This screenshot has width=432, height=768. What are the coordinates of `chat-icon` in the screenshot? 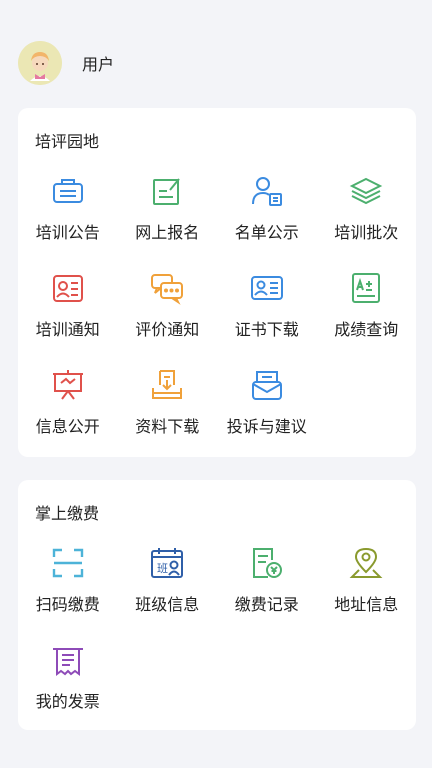 It's located at (167, 289).